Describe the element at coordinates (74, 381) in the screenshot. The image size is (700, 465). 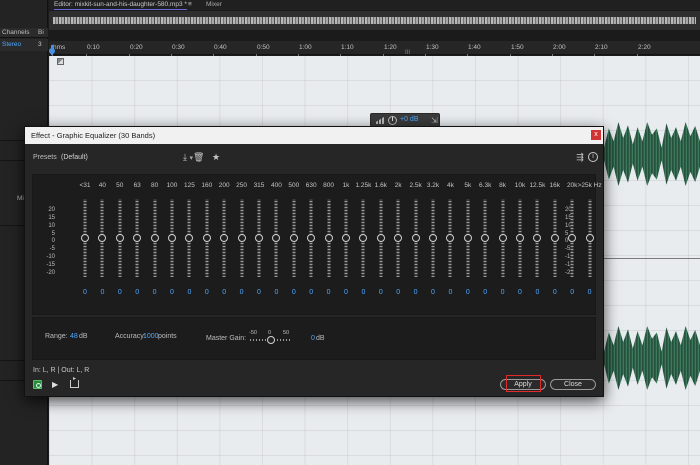
I see `loop-icon` at that location.